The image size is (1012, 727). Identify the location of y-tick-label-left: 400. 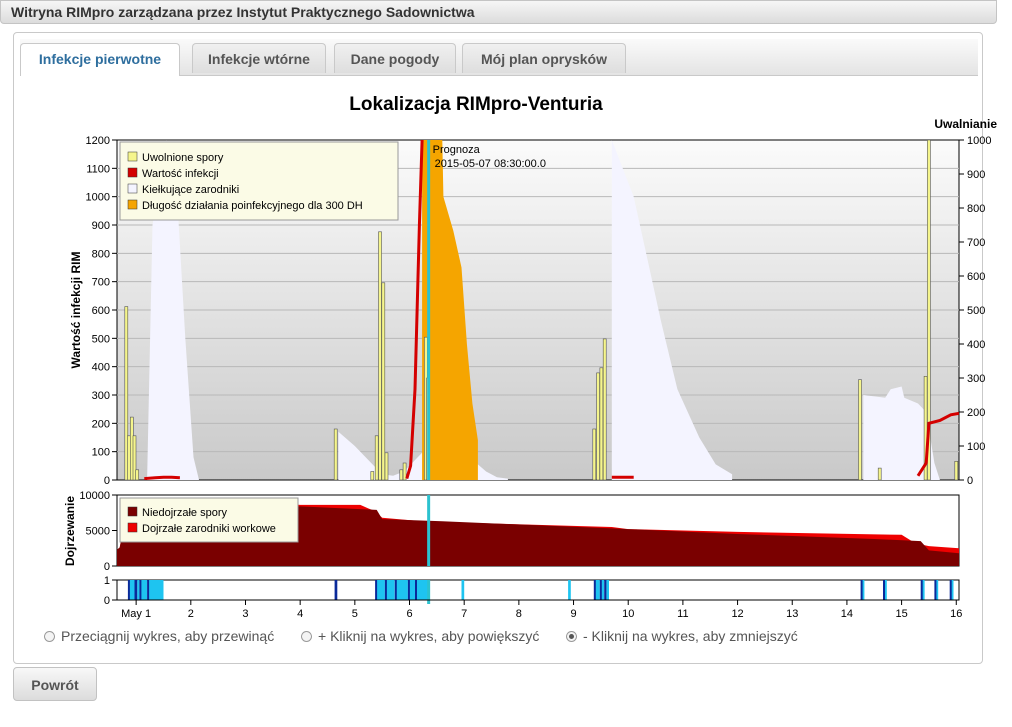
(101, 368).